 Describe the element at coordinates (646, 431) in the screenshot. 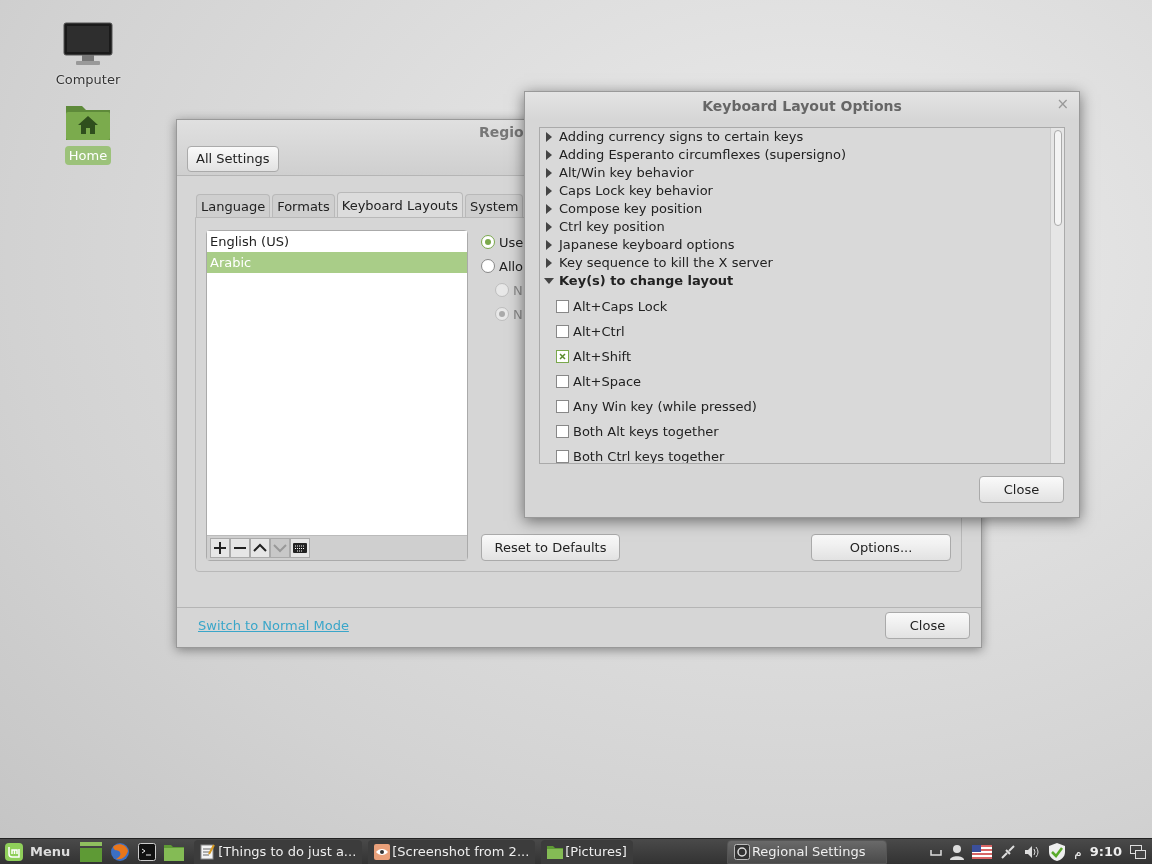

I see `option-label: Both Alt keys together` at that location.